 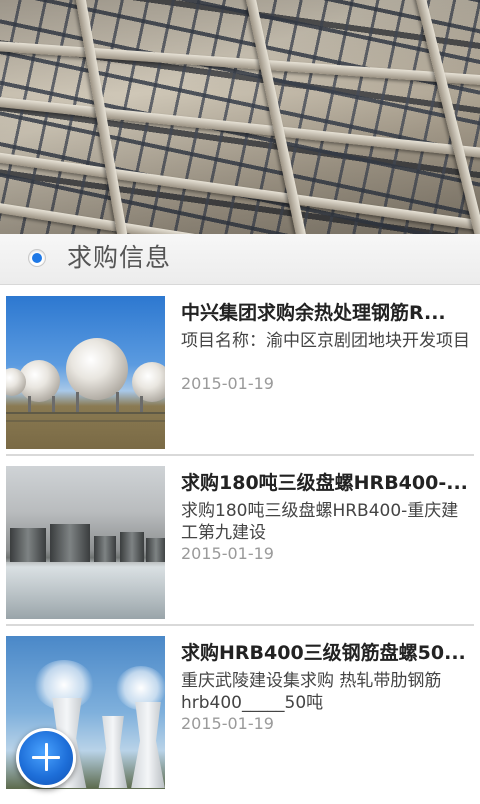 I want to click on plus-icon, so click(x=46, y=758).